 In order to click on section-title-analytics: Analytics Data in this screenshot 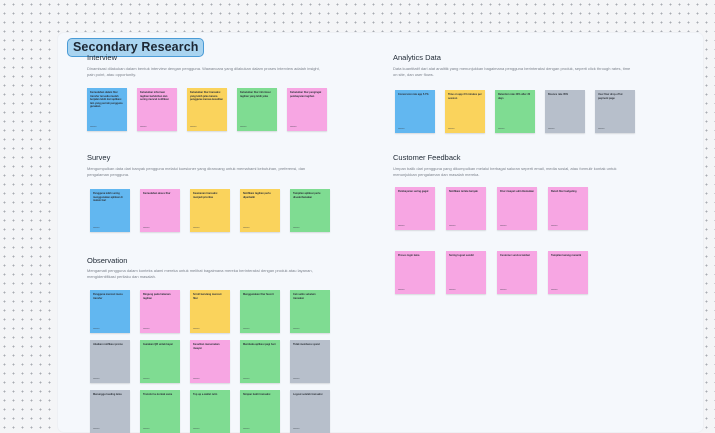, I will do `click(417, 57)`.